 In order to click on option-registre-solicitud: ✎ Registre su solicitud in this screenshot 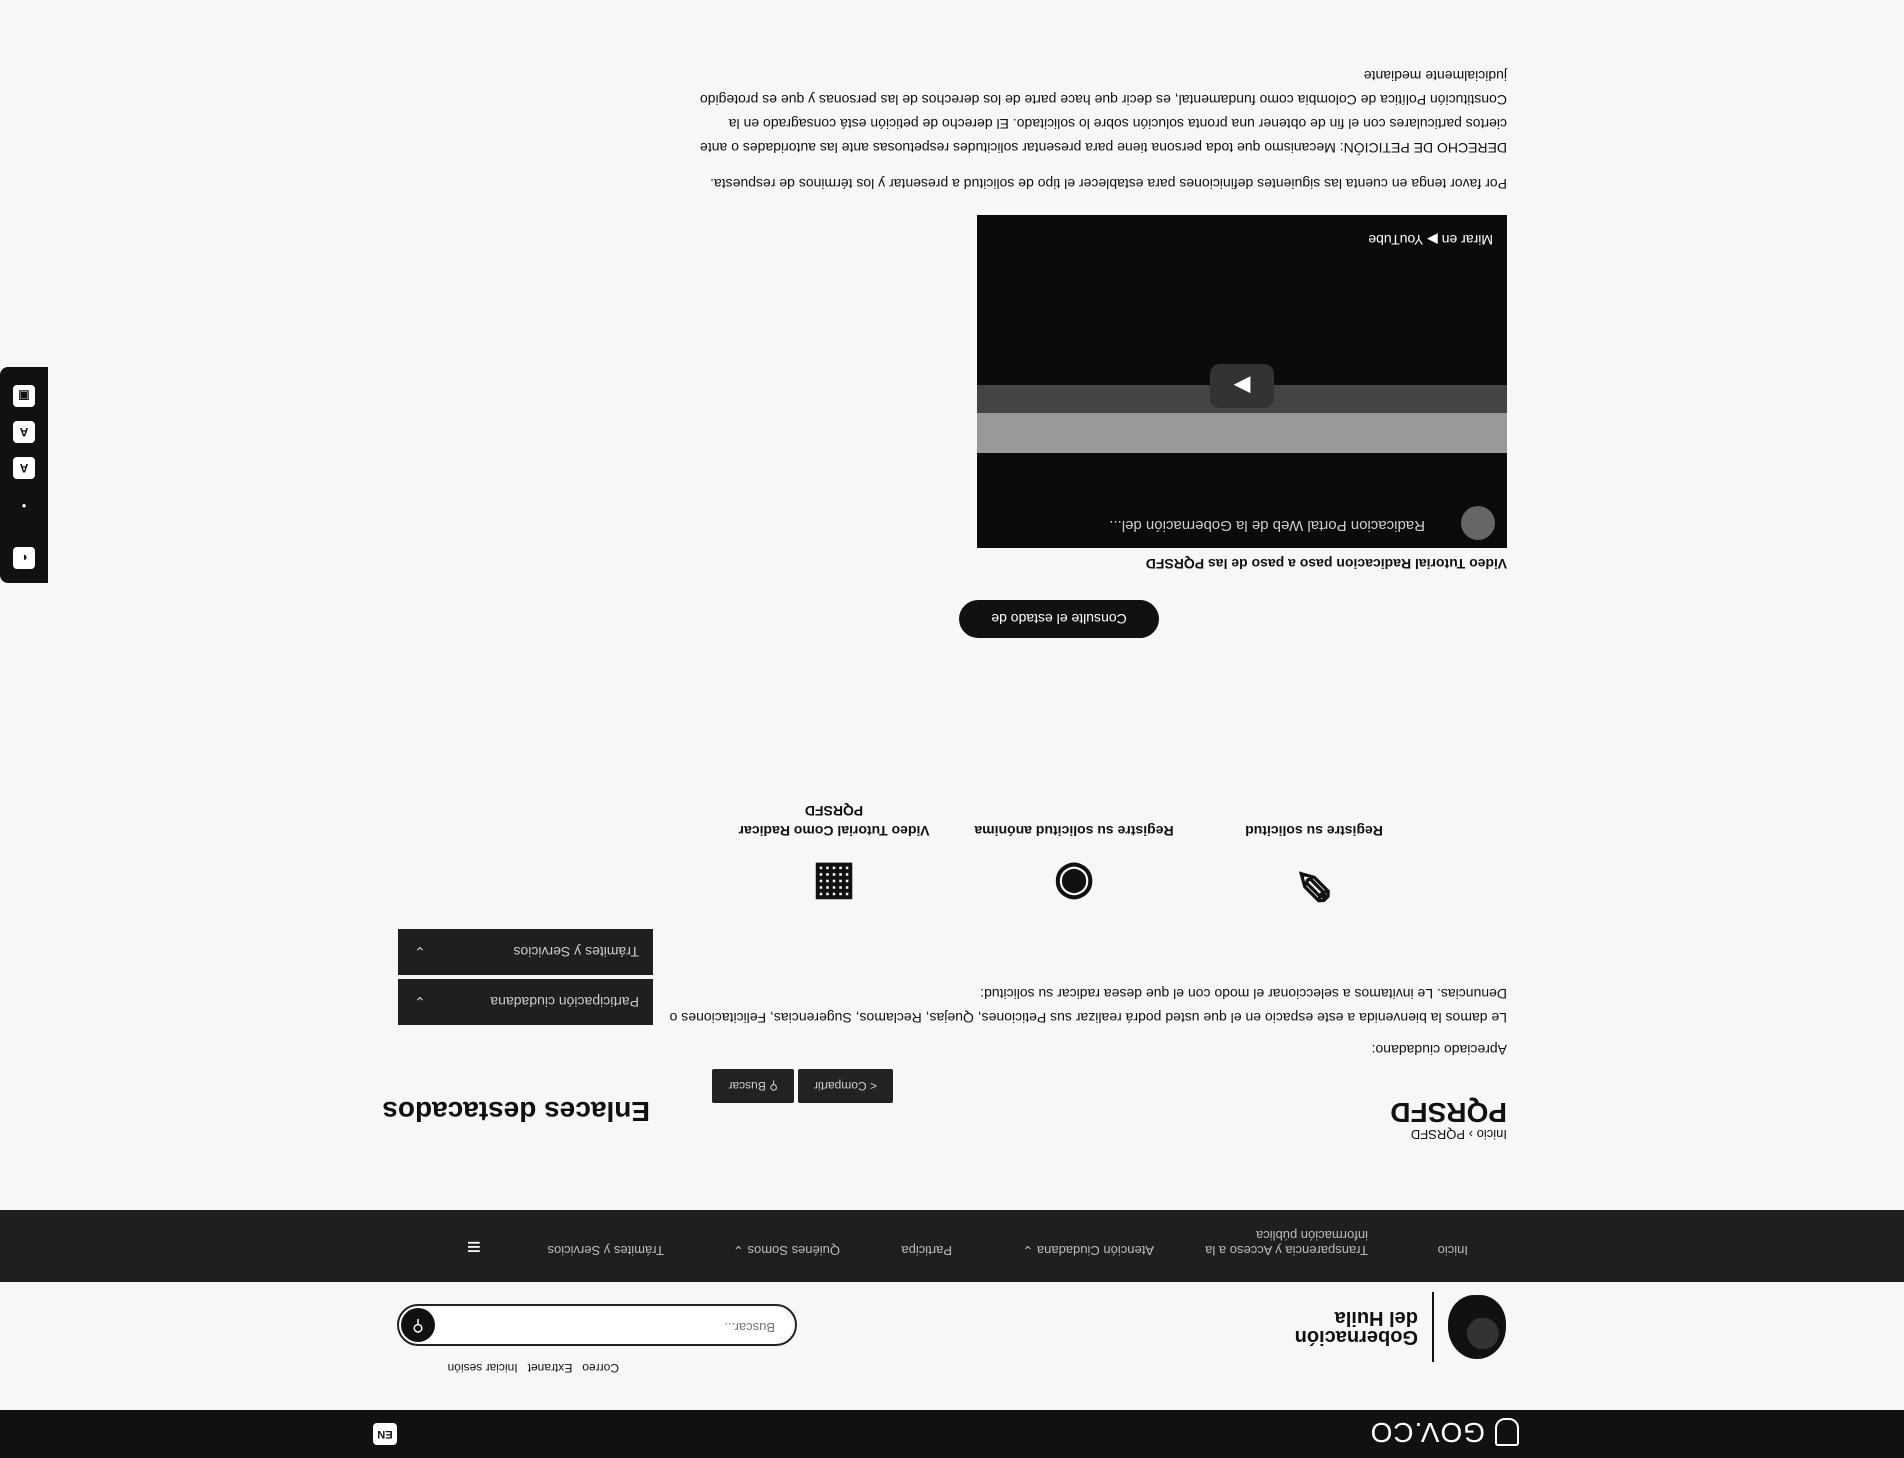, I will do `click(1314, 867)`.